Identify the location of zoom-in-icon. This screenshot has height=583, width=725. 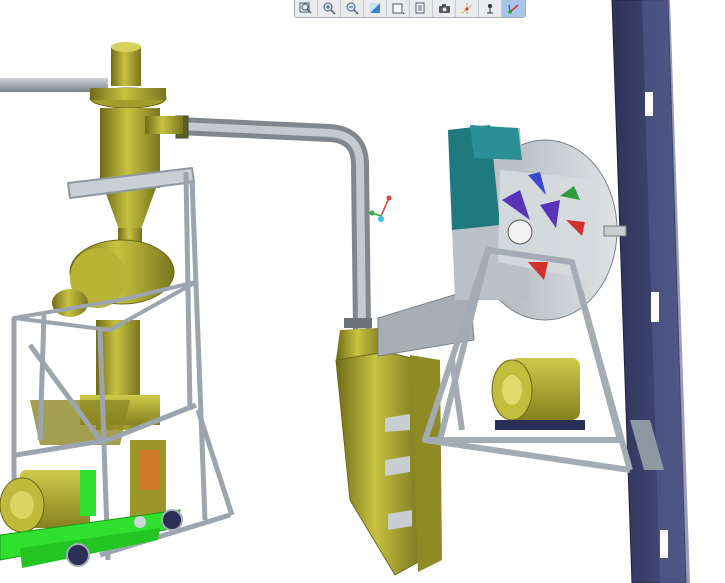
(329, 8).